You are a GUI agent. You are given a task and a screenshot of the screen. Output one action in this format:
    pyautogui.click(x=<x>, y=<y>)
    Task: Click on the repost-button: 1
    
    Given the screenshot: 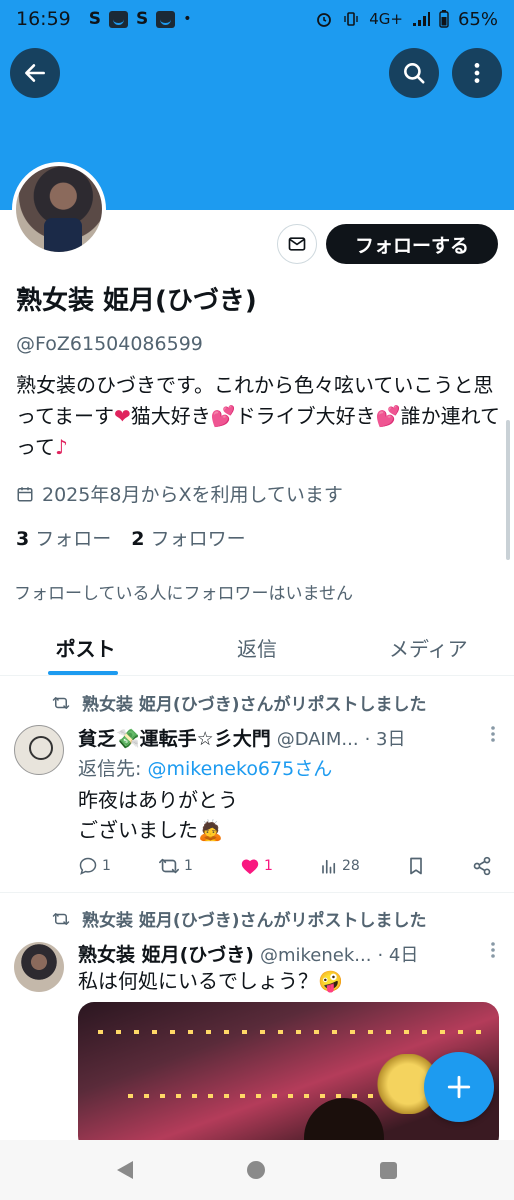 What is the action you would take?
    pyautogui.click(x=175, y=866)
    